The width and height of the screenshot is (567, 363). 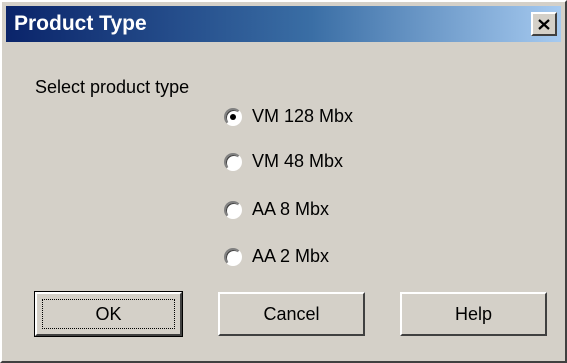 I want to click on radio-option-aa-8: AA 8 Mbx, so click(x=276, y=209).